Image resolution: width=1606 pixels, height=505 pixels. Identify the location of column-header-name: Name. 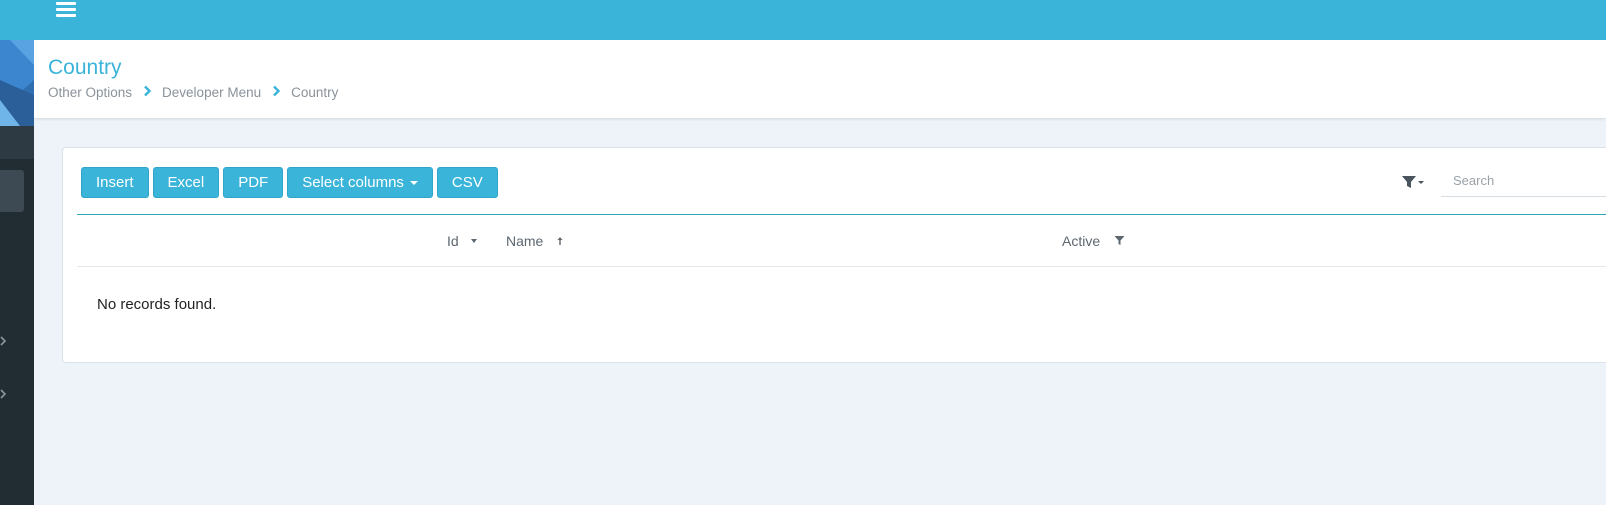
(534, 240).